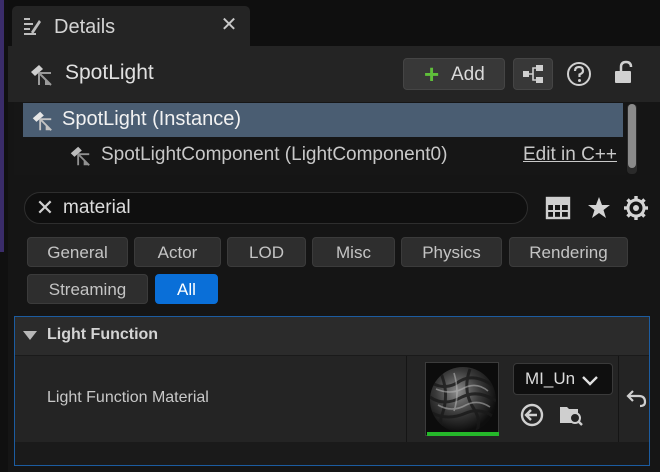 This screenshot has width=660, height=472. Describe the element at coordinates (550, 378) in the screenshot. I see `asset-picker-value: MI_Un` at that location.